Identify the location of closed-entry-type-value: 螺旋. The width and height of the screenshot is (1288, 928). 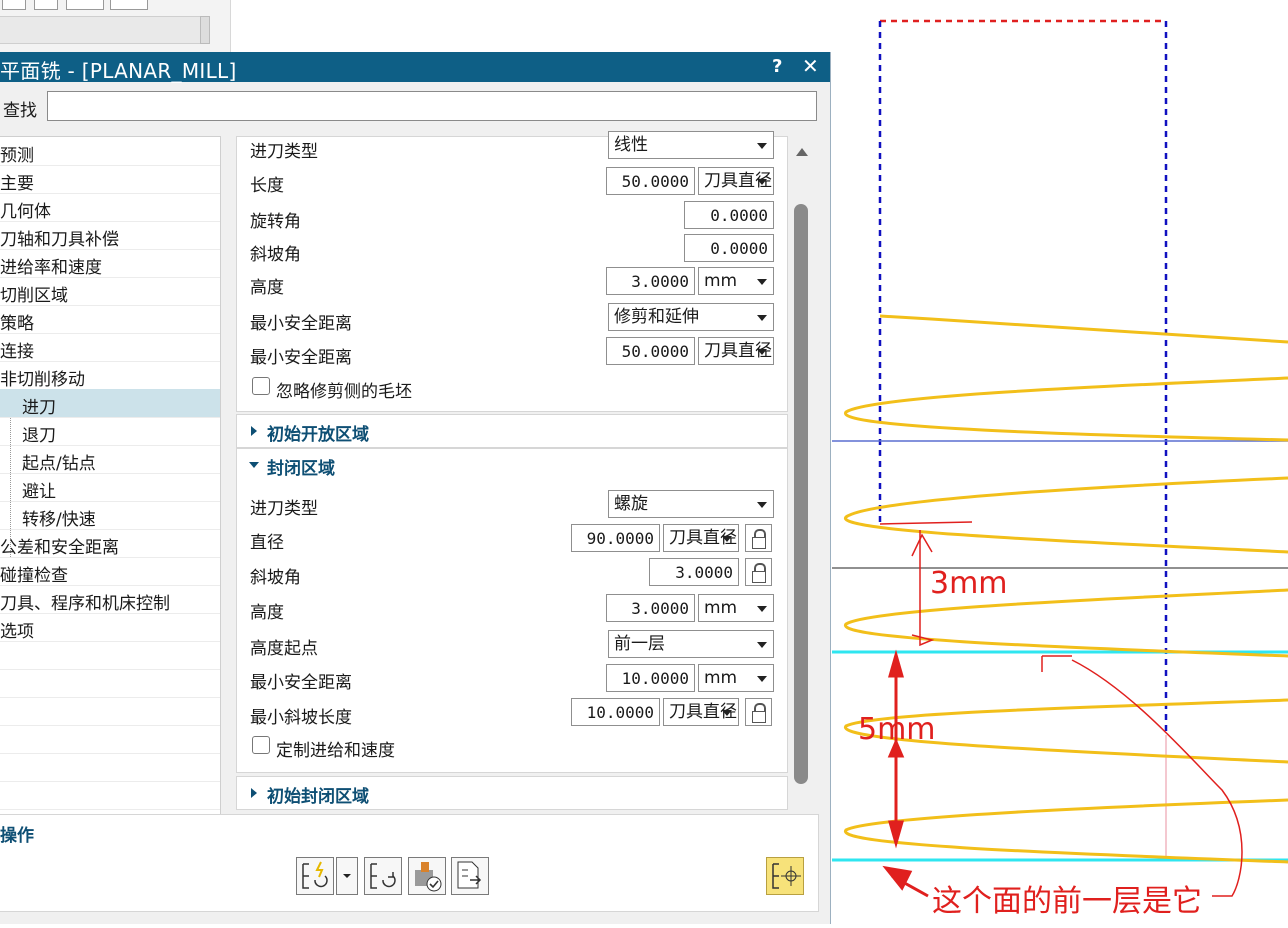
(631, 504).